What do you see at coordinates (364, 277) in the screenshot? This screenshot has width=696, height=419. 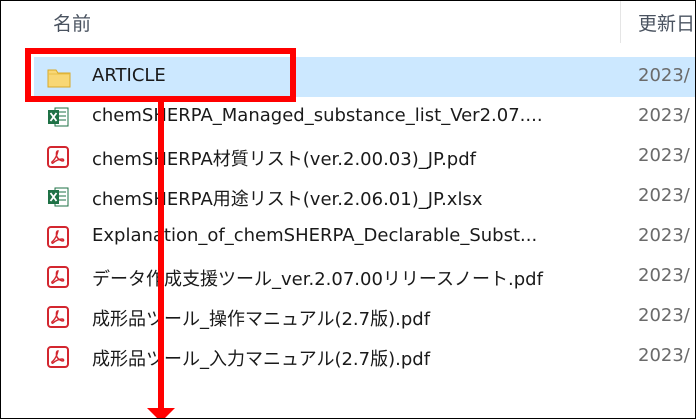 I see `file-row: データ作成支援ツール_ver.2.07.00リリースノート.pdf 2023/` at bounding box center [364, 277].